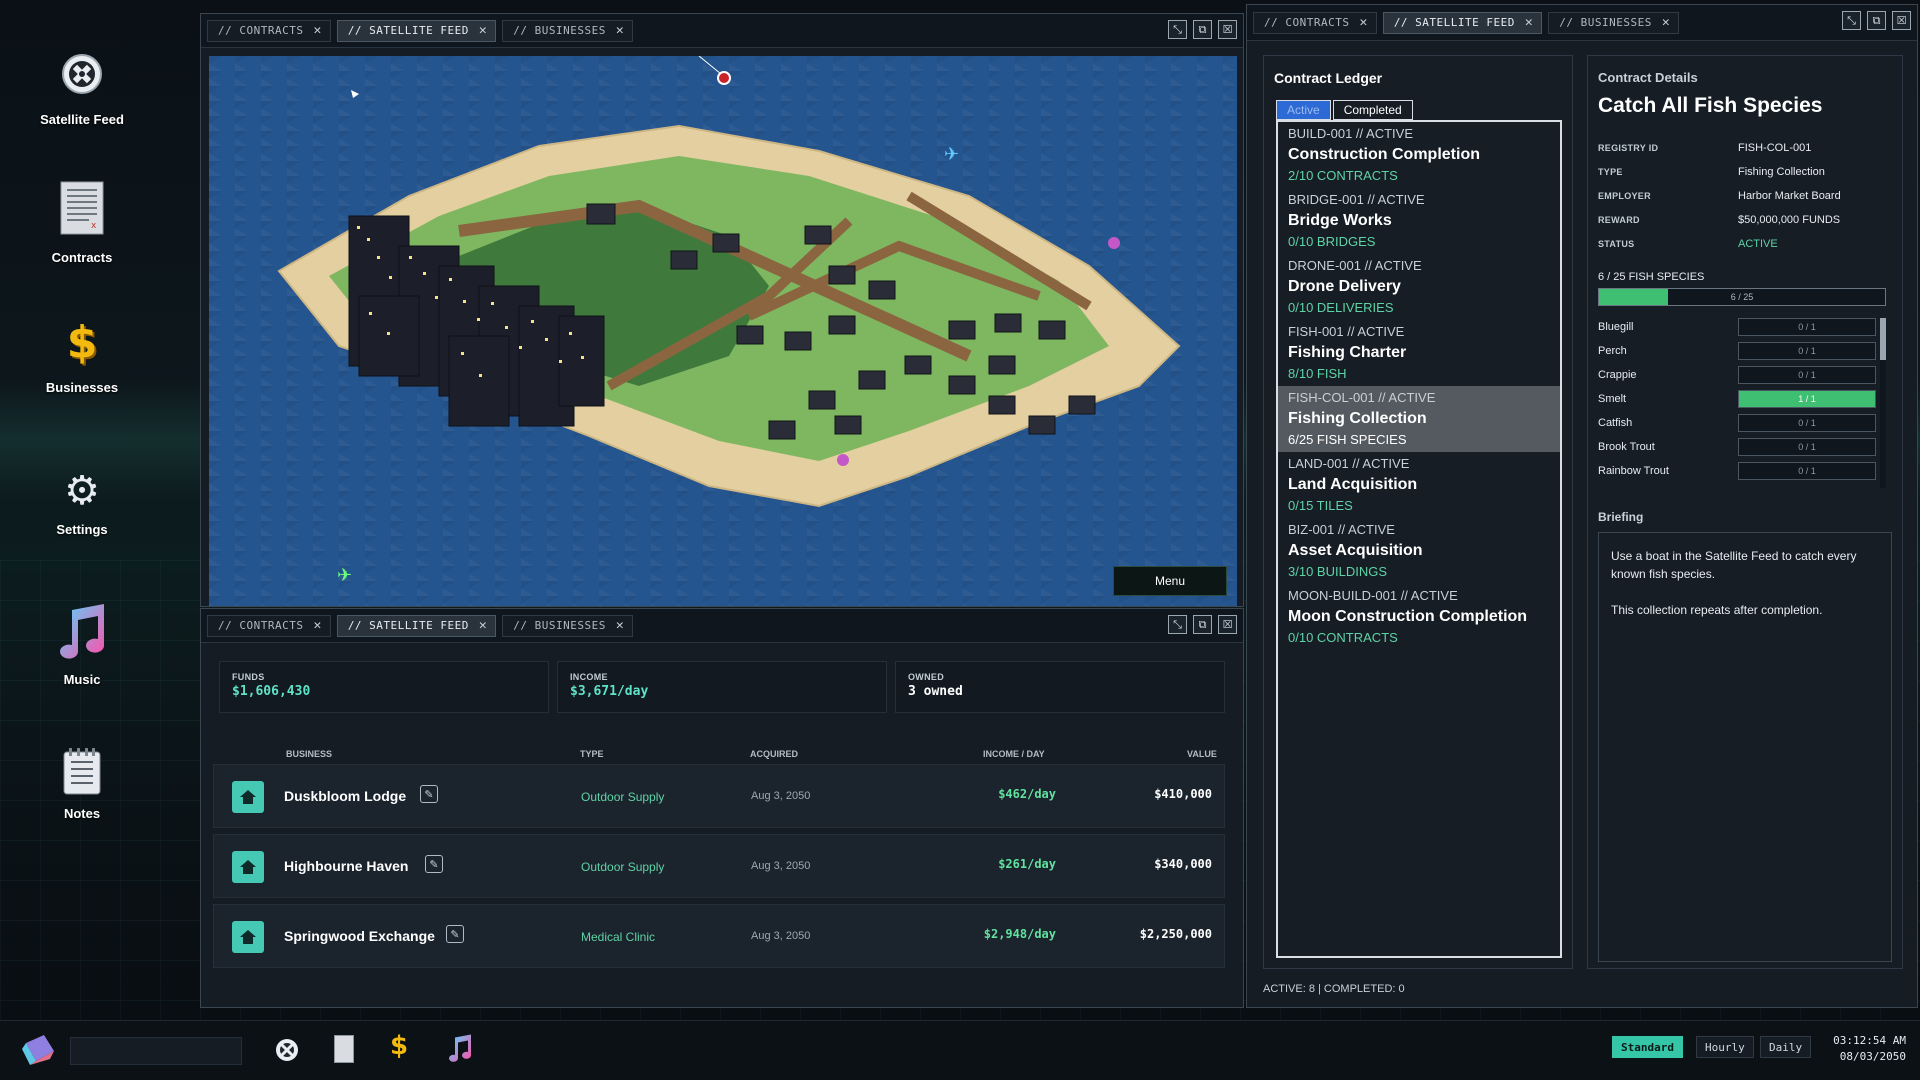  What do you see at coordinates (1624, 196) in the screenshot?
I see `detail-key: EMPLOYER` at bounding box center [1624, 196].